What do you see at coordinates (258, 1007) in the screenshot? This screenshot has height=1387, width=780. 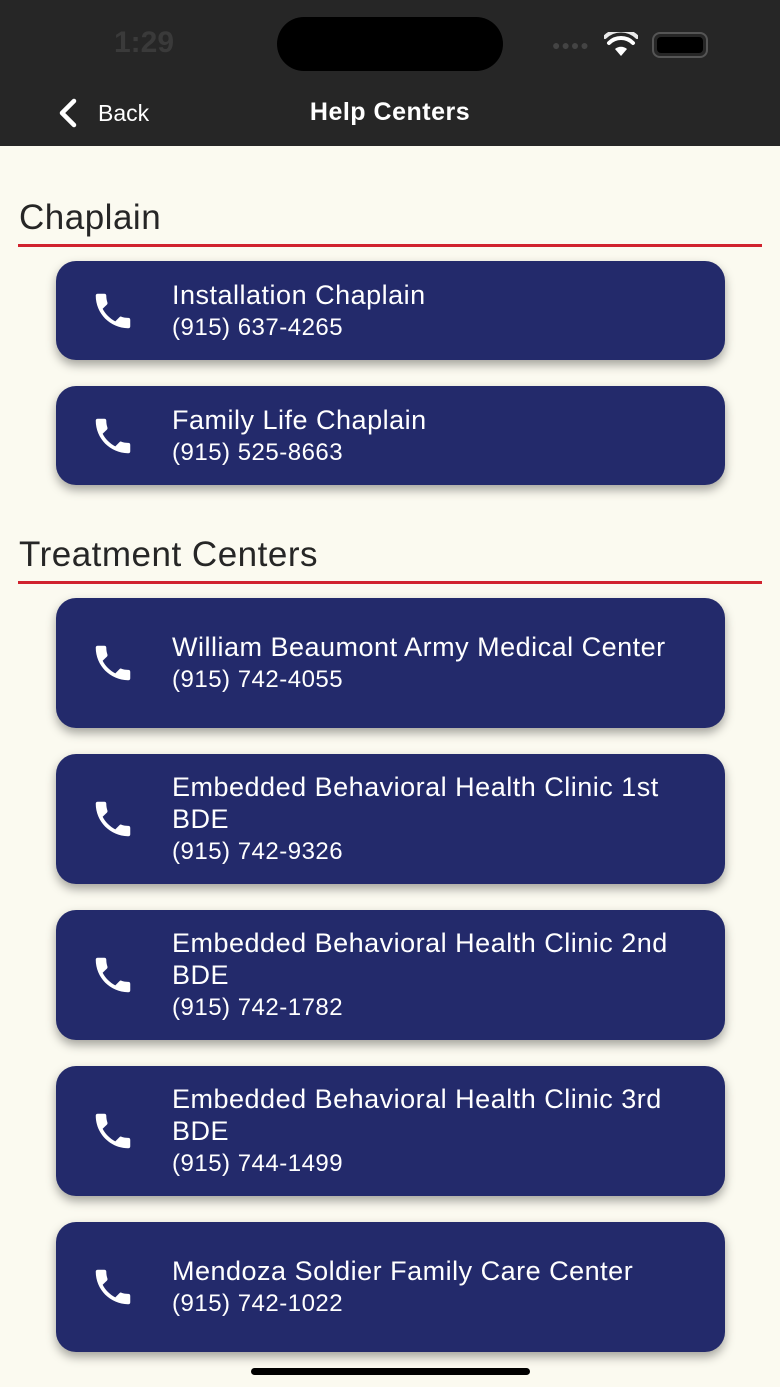 I see `contact-phone: (915) 742-1782` at bounding box center [258, 1007].